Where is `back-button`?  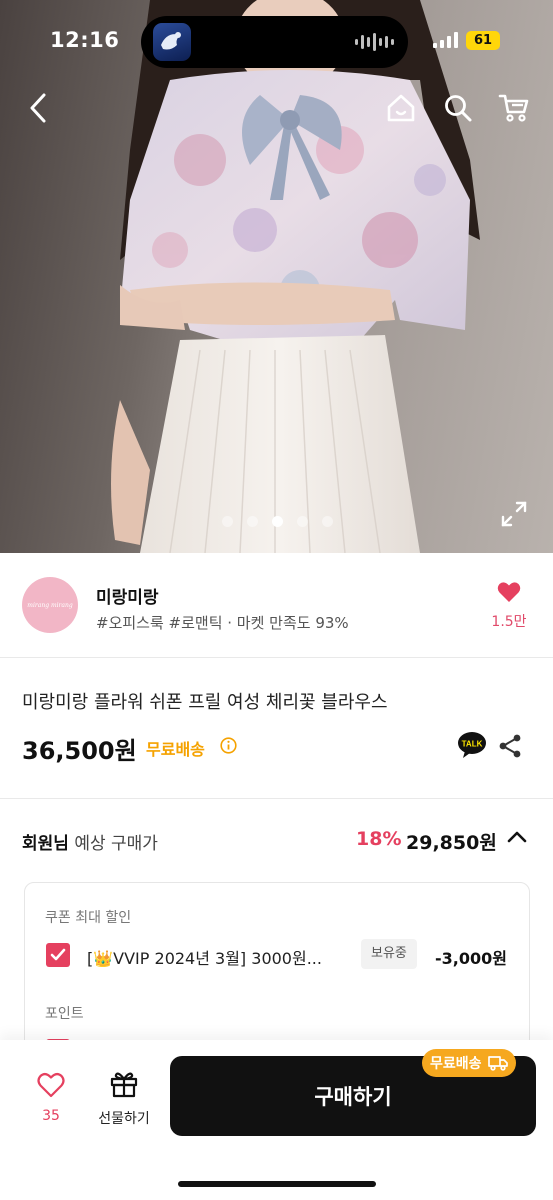 back-button is located at coordinates (38, 108).